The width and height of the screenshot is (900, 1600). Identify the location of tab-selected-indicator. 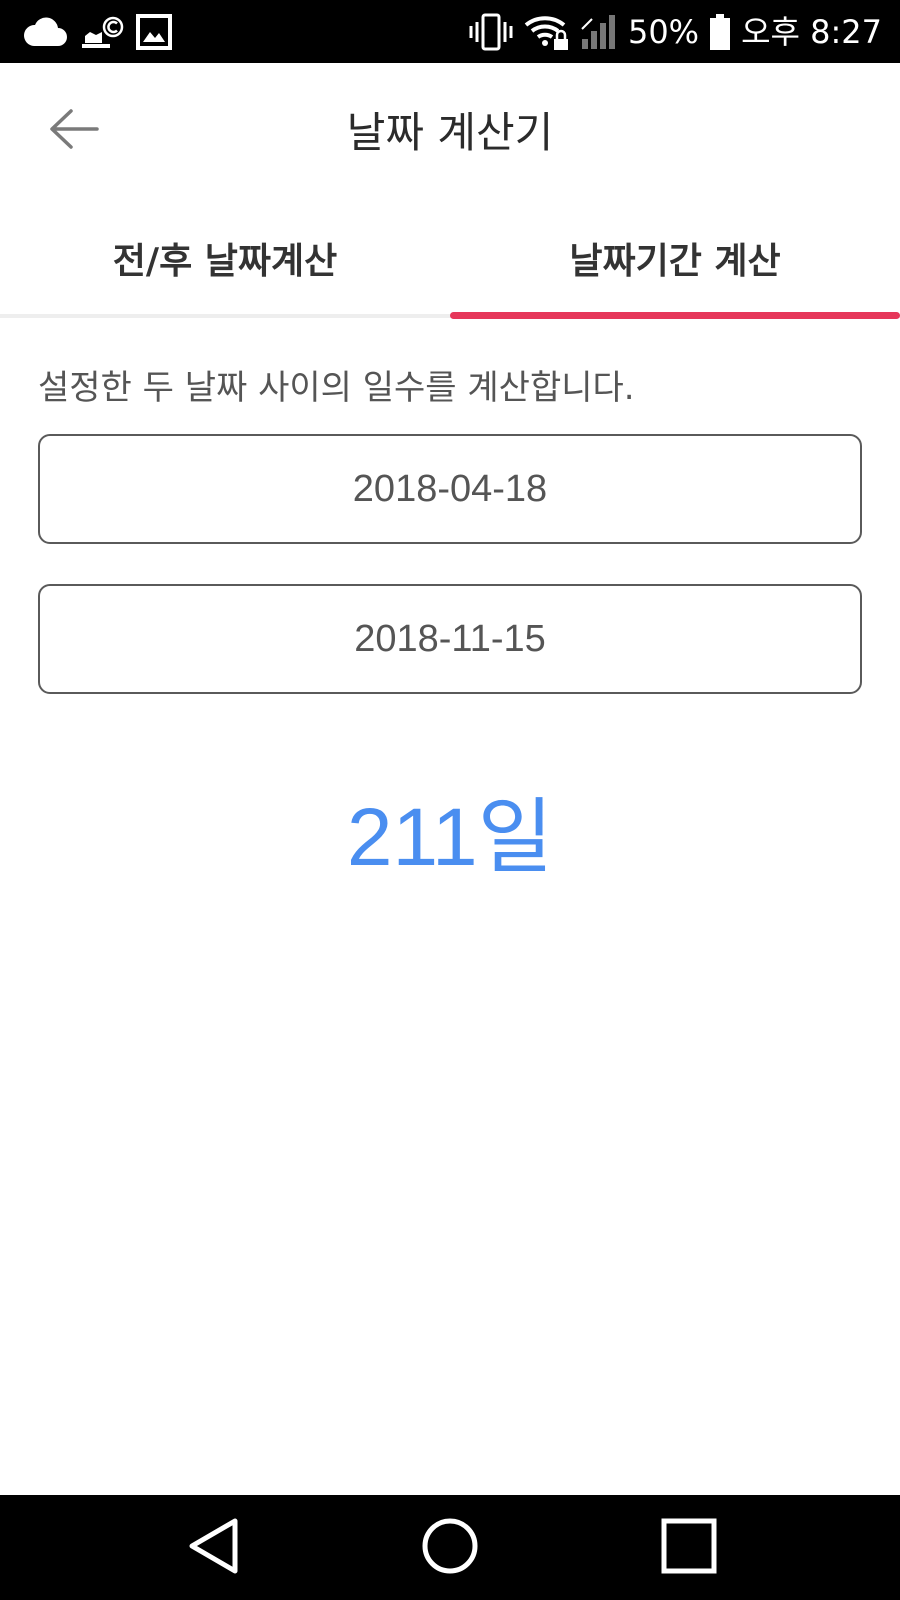
(675, 315).